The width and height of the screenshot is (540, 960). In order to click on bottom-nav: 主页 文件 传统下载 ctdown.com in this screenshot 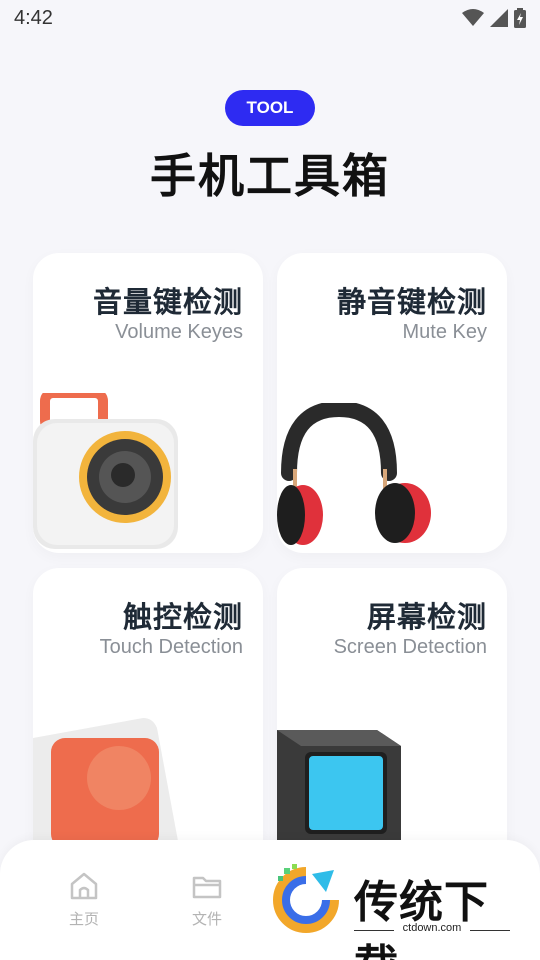, I will do `click(270, 900)`.